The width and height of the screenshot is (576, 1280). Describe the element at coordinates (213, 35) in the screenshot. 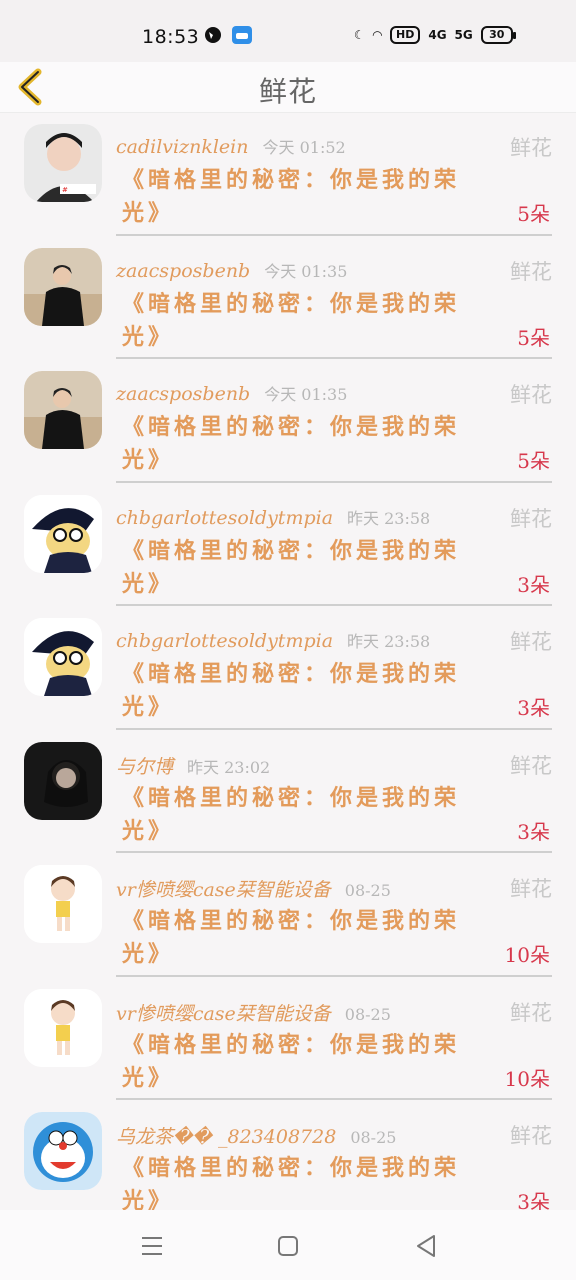

I see `browser-app-icon` at that location.